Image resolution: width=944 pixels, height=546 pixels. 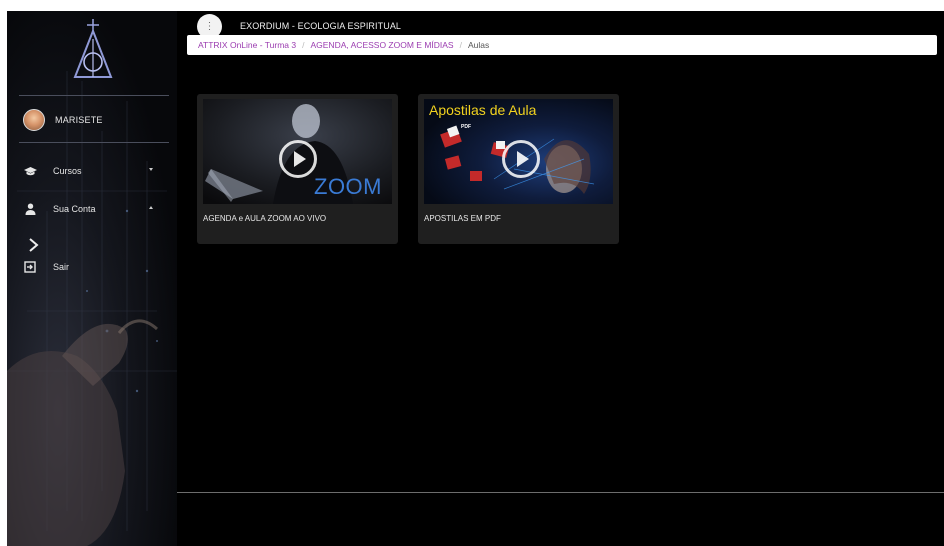 What do you see at coordinates (34, 120) in the screenshot?
I see `avatar` at bounding box center [34, 120].